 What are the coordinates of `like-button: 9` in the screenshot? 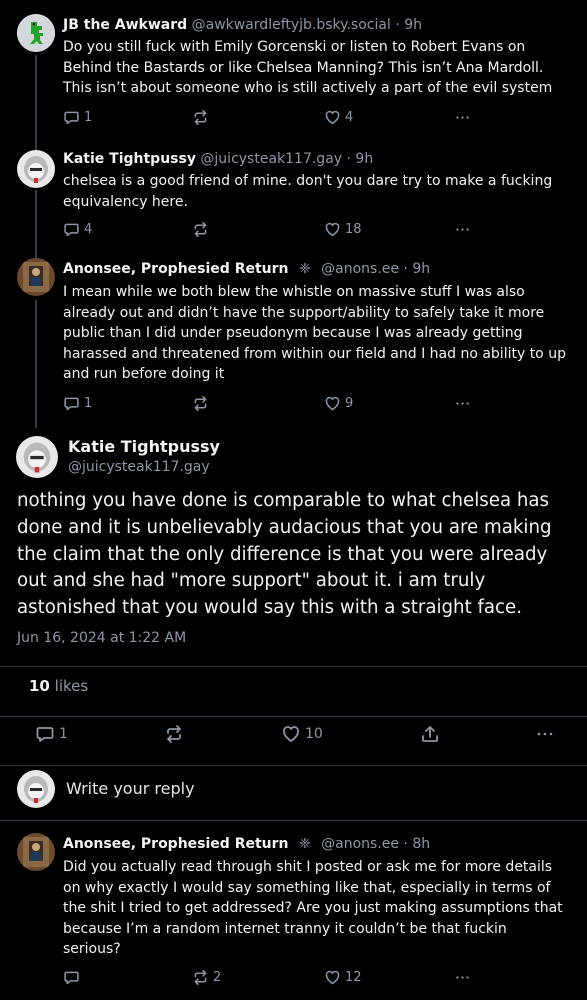 It's located at (338, 403).